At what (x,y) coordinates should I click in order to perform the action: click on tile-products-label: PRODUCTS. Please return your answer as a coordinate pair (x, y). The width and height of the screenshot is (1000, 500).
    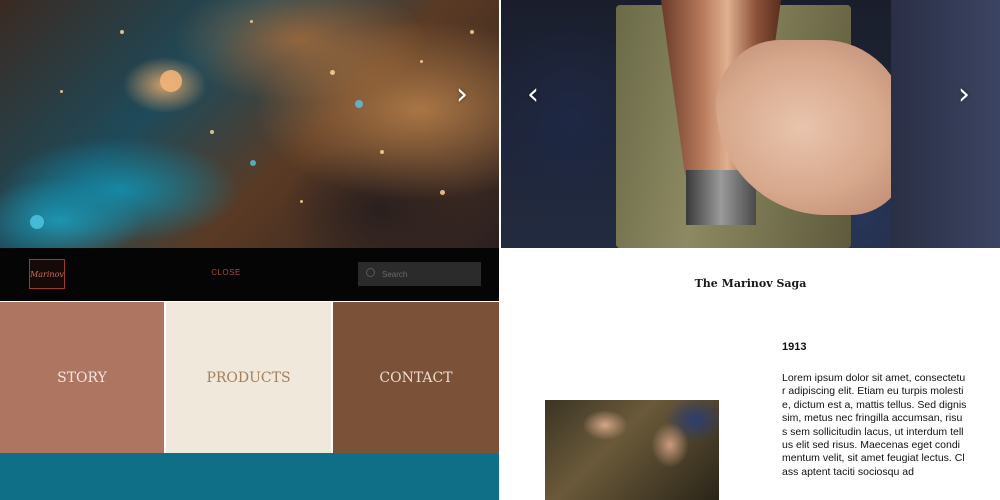
    Looking at the image, I should click on (248, 377).